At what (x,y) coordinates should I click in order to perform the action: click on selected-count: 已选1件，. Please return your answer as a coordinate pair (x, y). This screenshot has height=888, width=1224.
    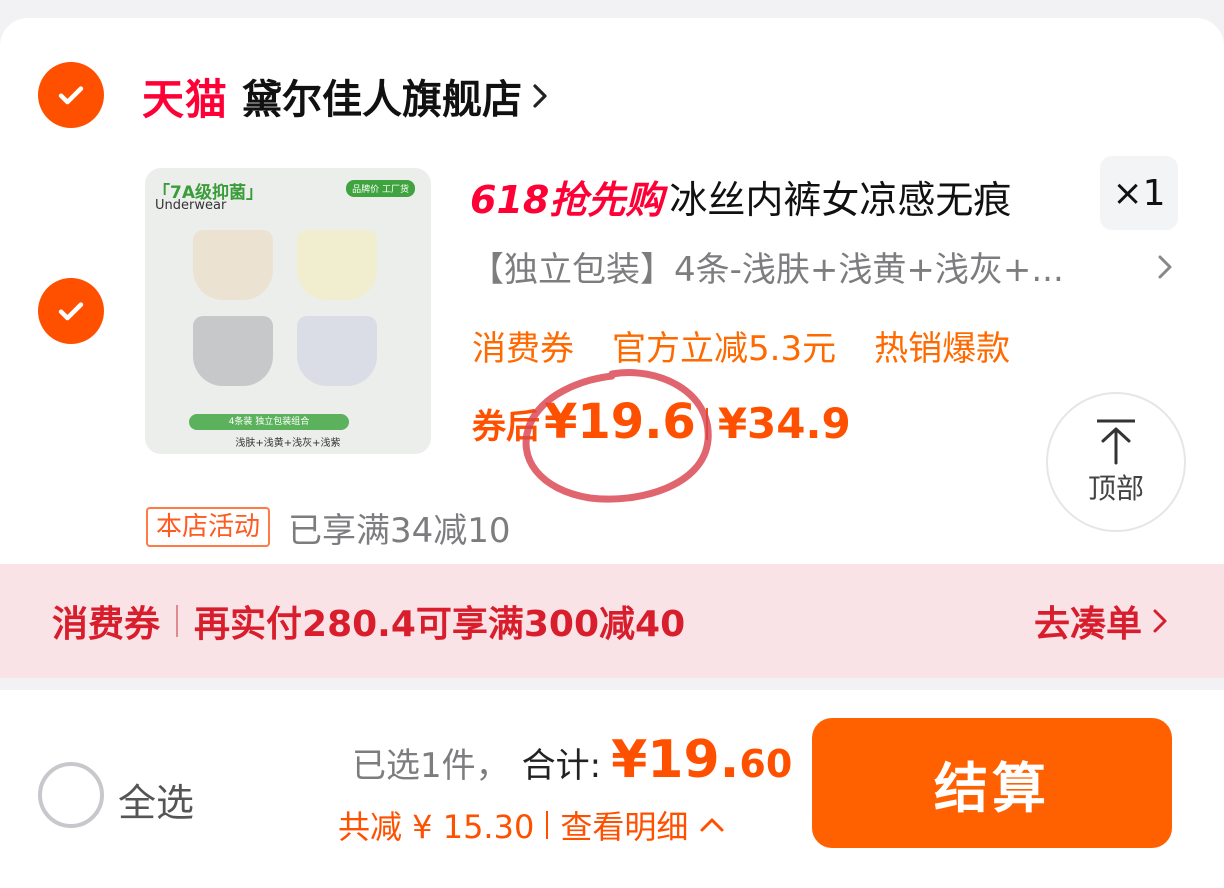
    Looking at the image, I should click on (431, 766).